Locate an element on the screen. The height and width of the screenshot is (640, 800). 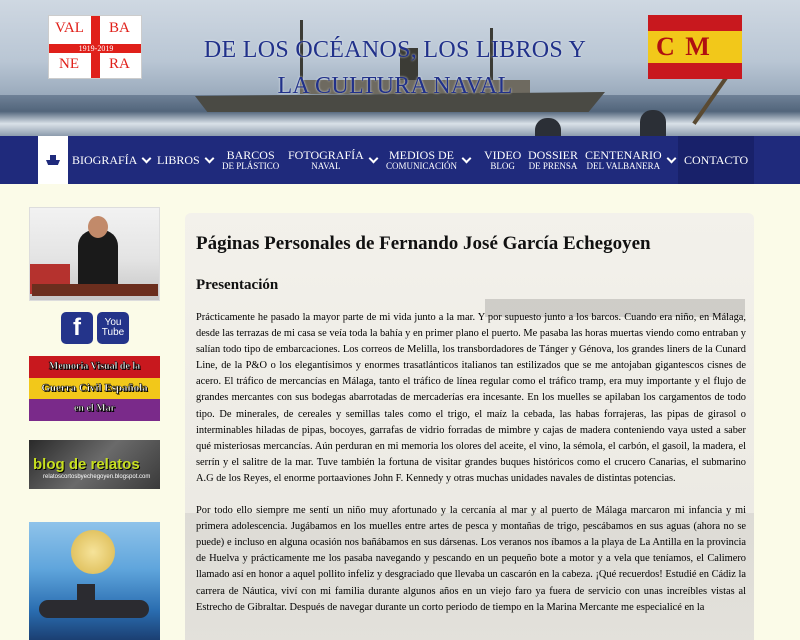
youtube-icon: You Tube is located at coordinates (113, 328).